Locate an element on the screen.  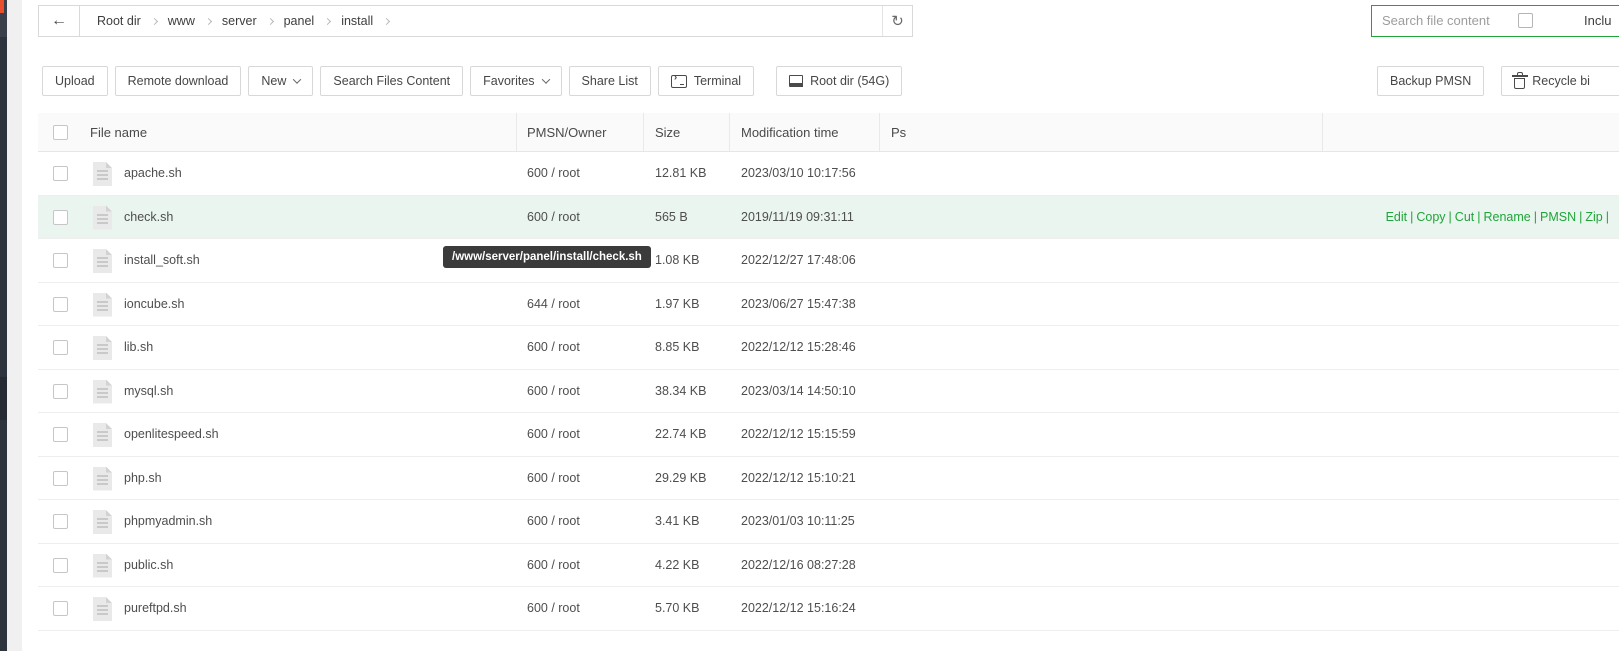
select-all-checkbox is located at coordinates (60, 132).